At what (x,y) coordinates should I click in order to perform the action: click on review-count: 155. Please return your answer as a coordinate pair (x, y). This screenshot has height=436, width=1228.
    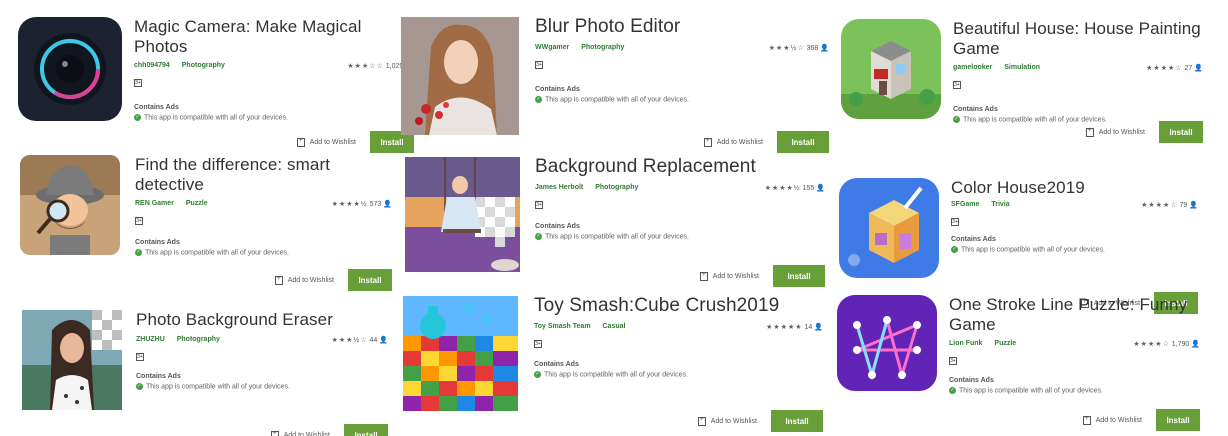
    Looking at the image, I should click on (808, 188).